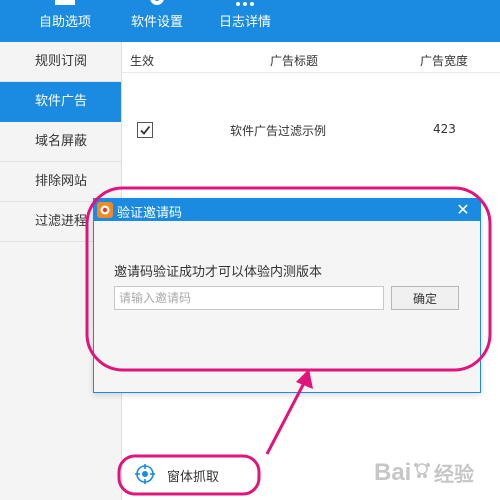 The width and height of the screenshot is (500, 500). I want to click on toolbar-settings: 软件设置, so click(157, 21).